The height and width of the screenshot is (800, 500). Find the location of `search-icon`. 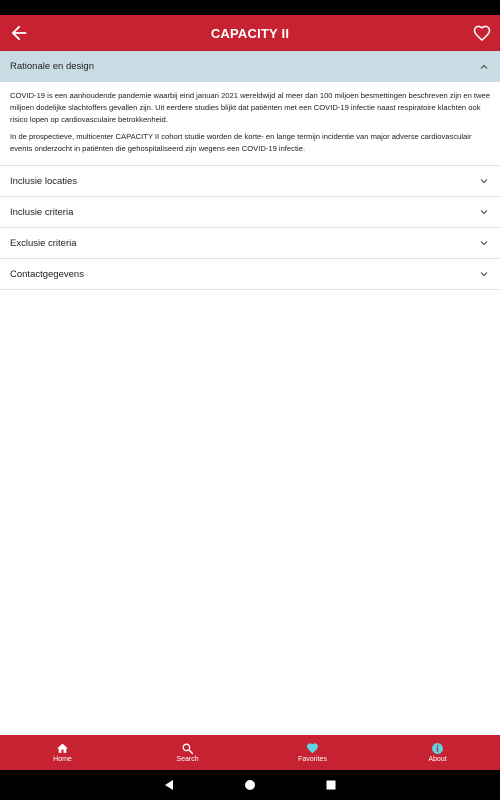

search-icon is located at coordinates (188, 749).